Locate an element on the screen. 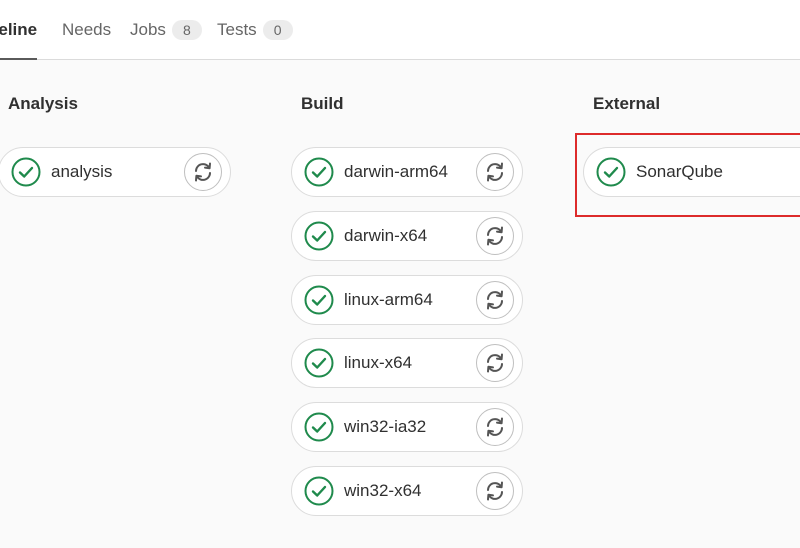 This screenshot has width=800, height=548. job-name: darwin-arm64 is located at coordinates (396, 171).